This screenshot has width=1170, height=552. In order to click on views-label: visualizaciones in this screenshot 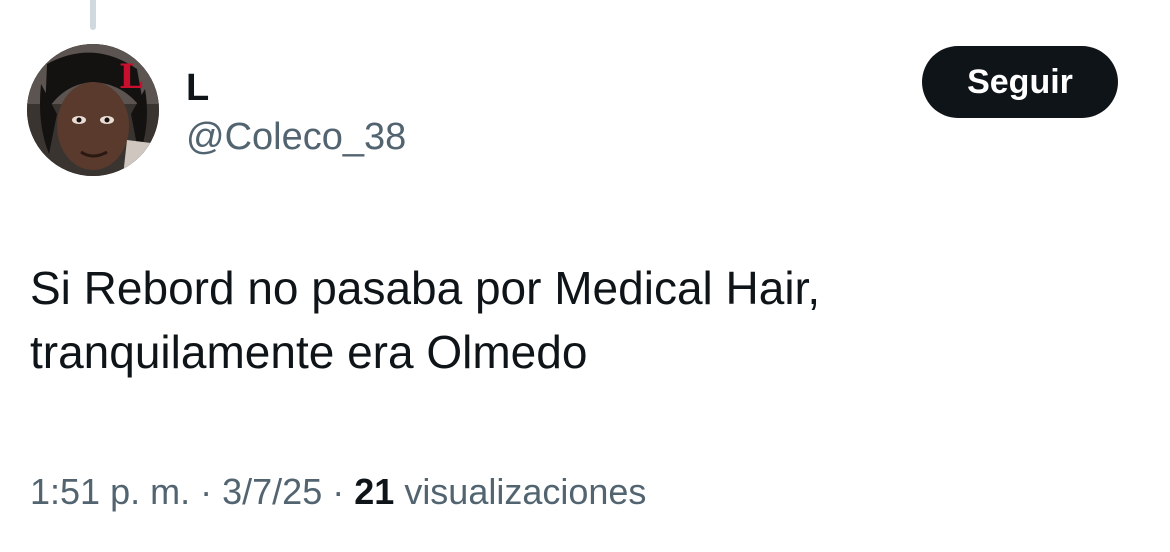, I will do `click(525, 491)`.